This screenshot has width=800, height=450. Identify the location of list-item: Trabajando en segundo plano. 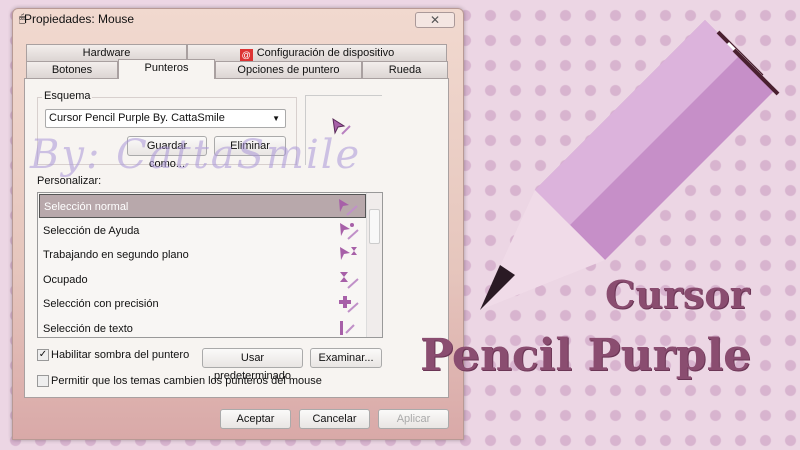
(202, 255).